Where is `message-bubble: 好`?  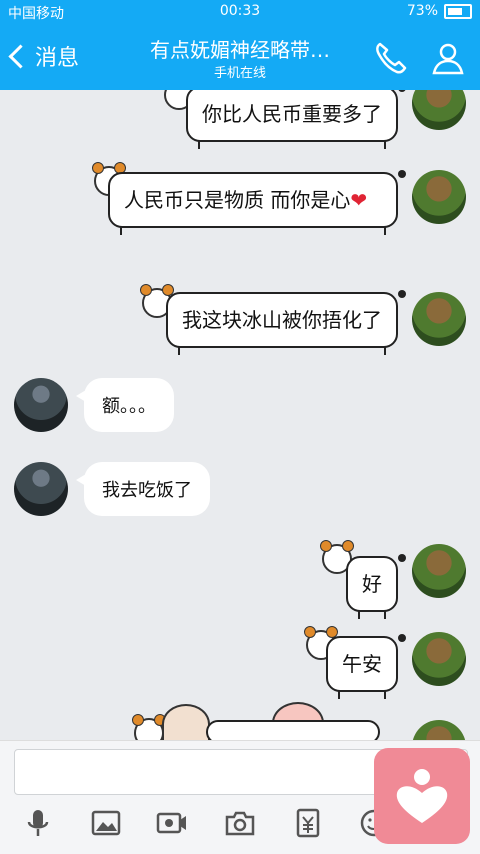
message-bubble: 好 is located at coordinates (376, 586).